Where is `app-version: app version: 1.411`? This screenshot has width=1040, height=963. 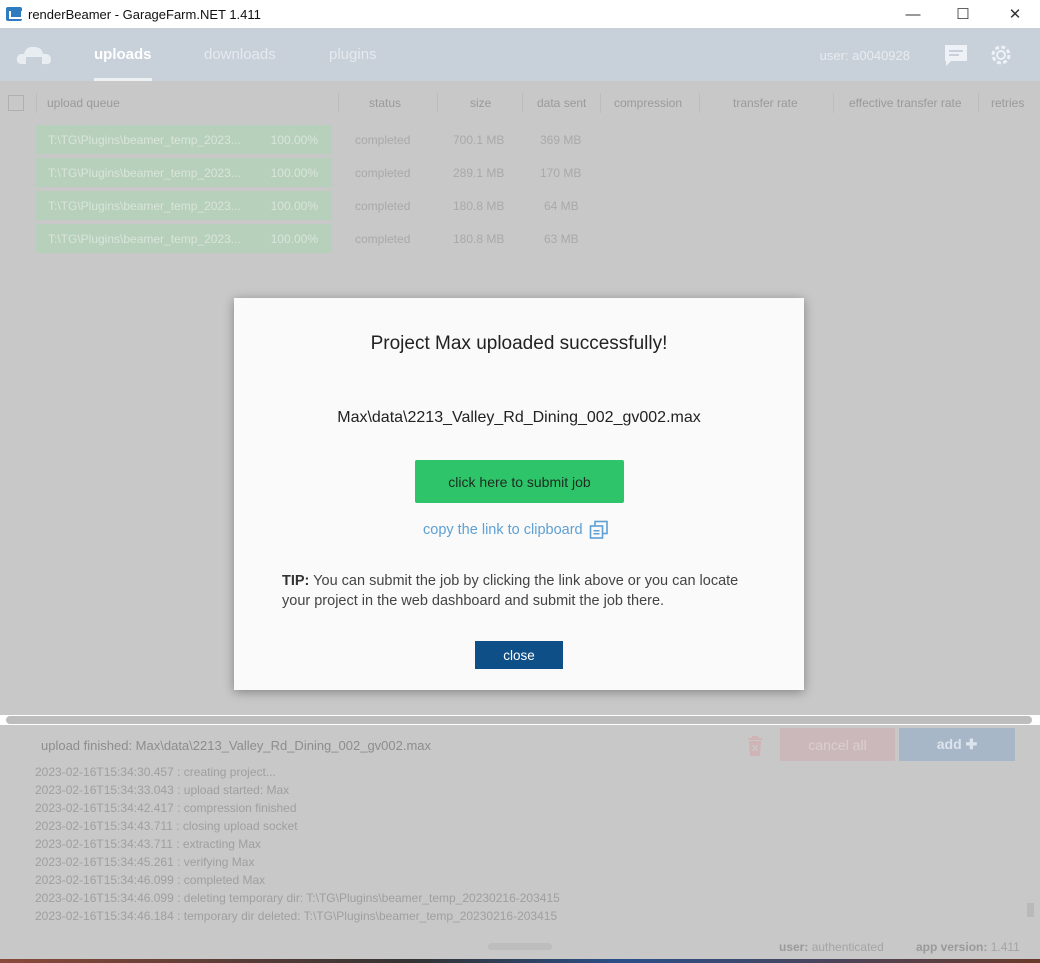 app-version: app version: 1.411 is located at coordinates (968, 947).